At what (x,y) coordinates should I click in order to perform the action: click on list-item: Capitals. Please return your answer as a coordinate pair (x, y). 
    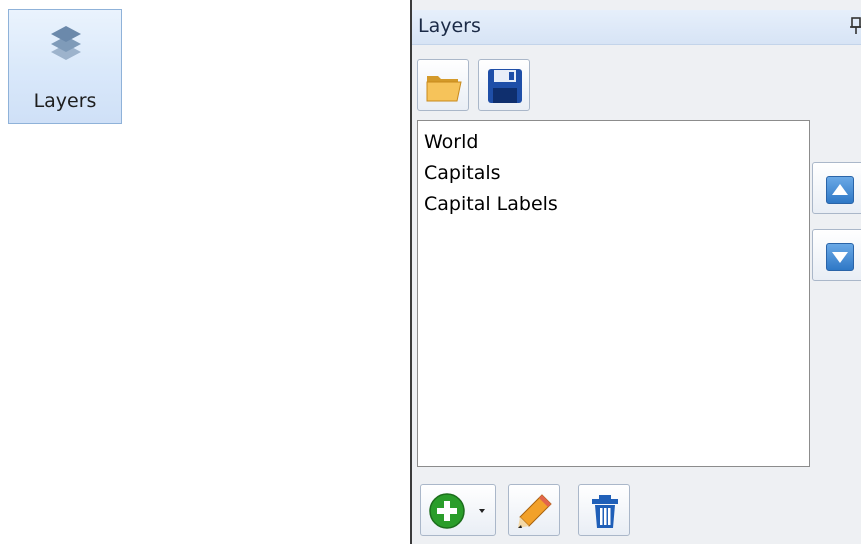
    Looking at the image, I should click on (616, 173).